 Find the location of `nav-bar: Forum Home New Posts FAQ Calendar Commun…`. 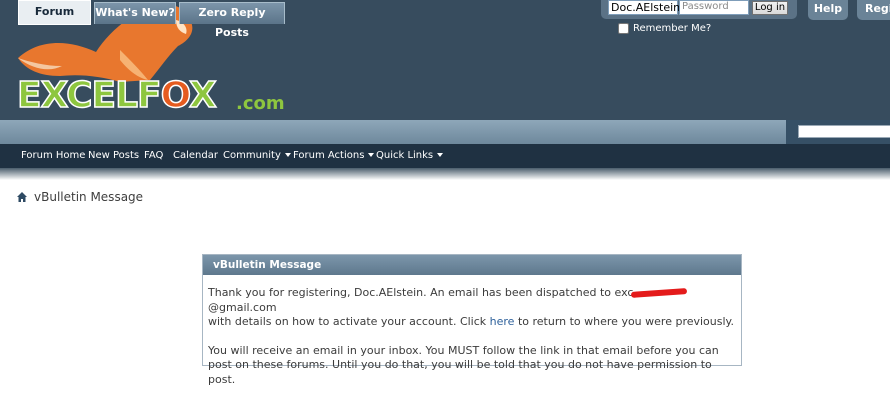

nav-bar: Forum Home New Posts FAQ Calendar Commun… is located at coordinates (445, 156).